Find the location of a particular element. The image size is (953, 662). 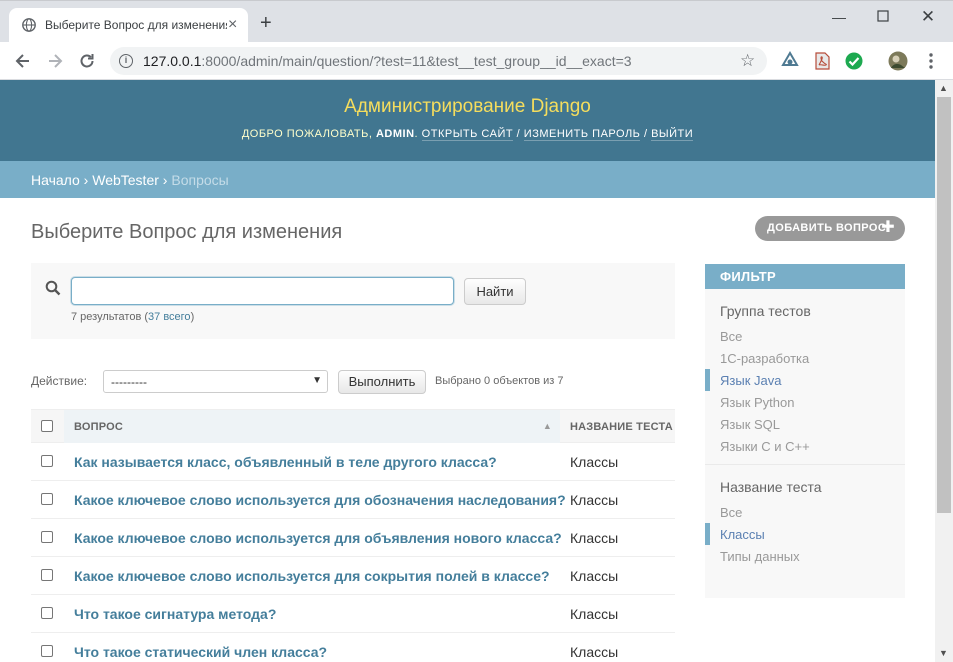

back-arrow-icon is located at coordinates (23, 61).